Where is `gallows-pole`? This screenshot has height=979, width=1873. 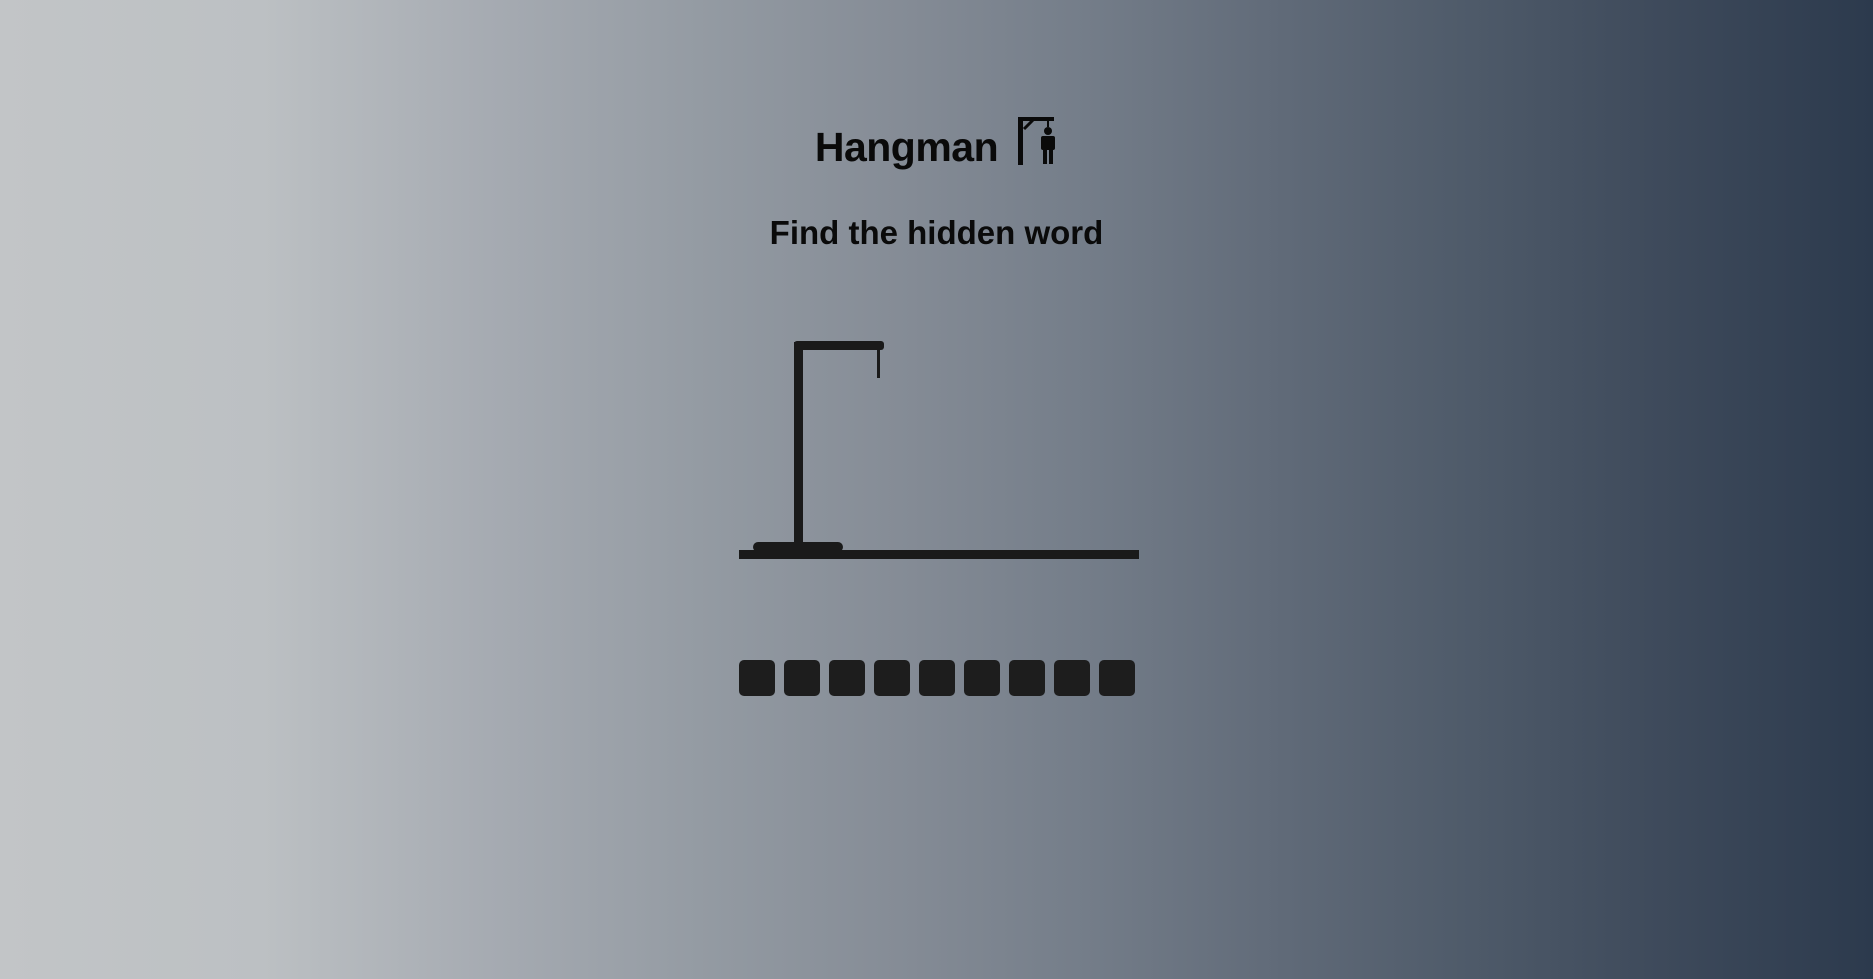
gallows-pole is located at coordinates (798, 448).